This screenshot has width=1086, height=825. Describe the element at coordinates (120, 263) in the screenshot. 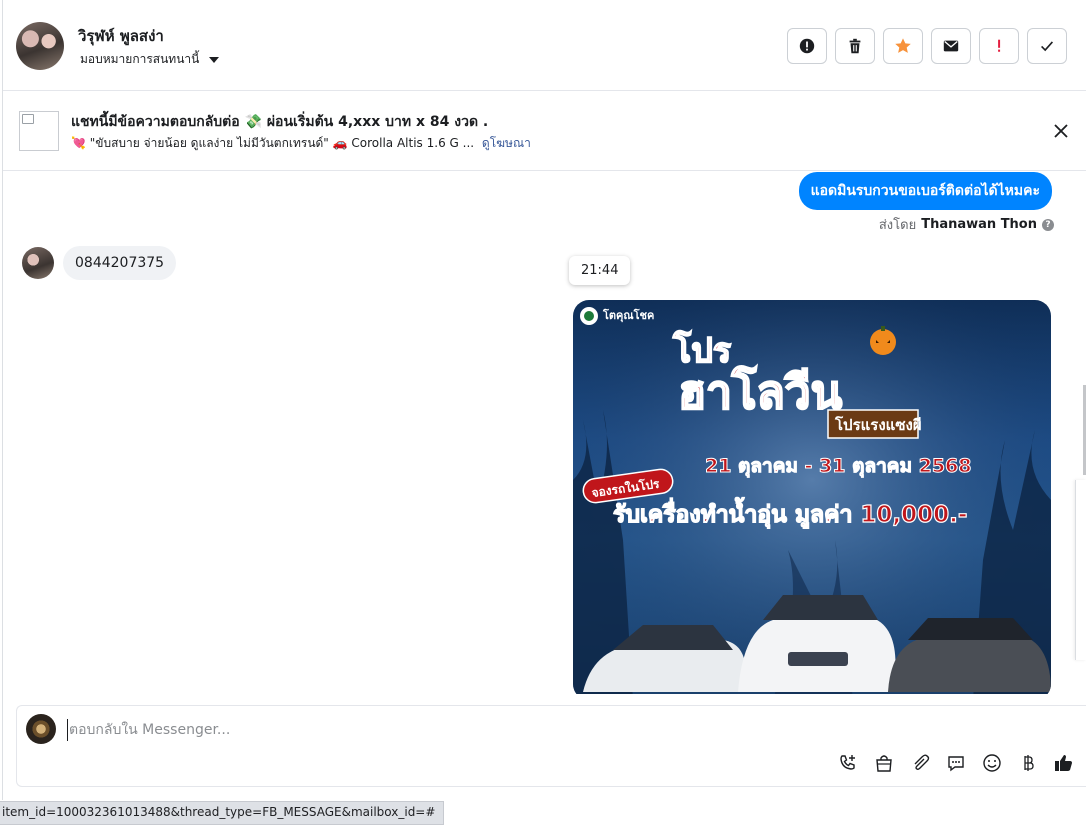

I see `incoming-message: 0844207375` at that location.